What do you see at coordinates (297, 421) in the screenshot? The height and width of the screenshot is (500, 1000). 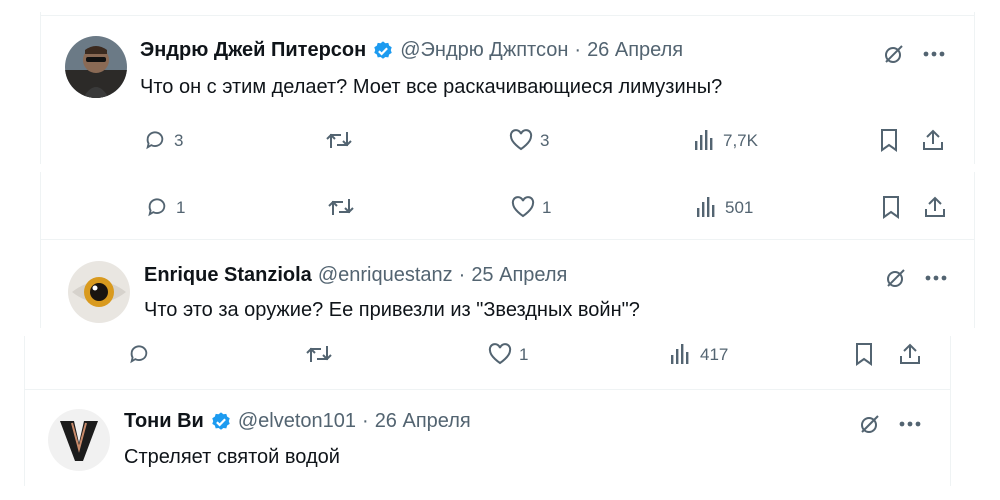 I see `author-handle: @elveton101` at bounding box center [297, 421].